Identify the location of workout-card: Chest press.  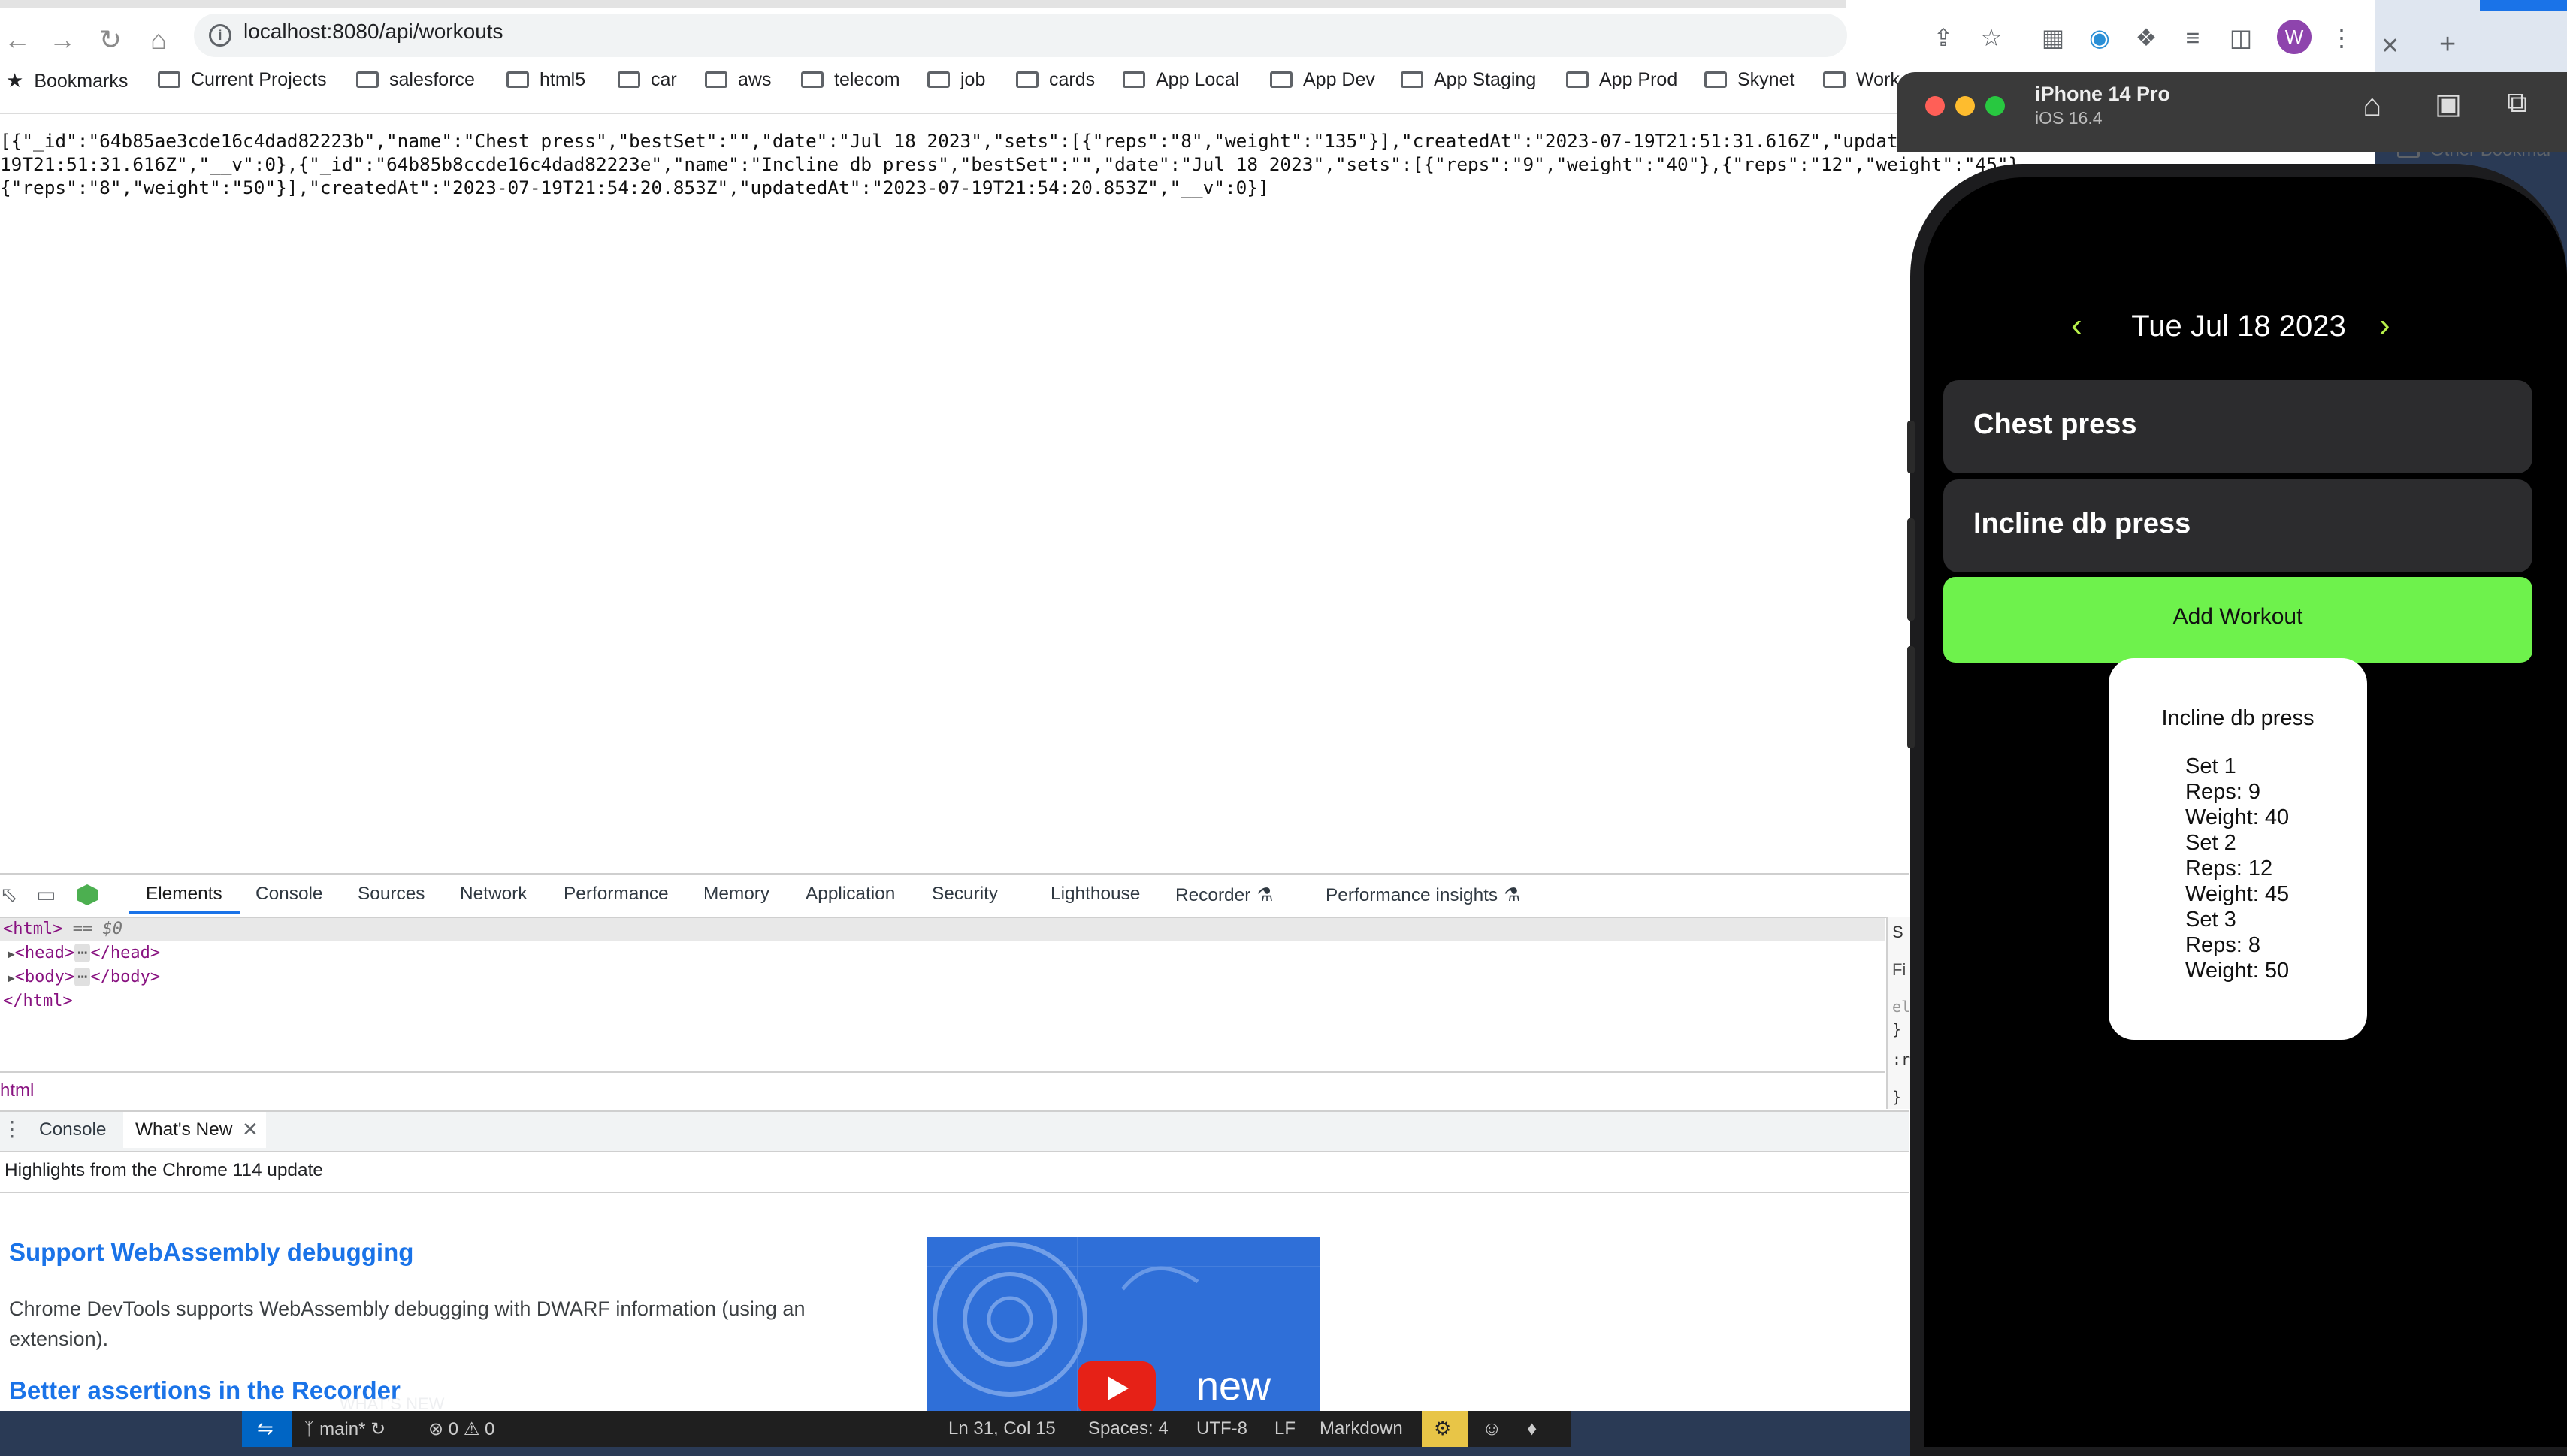
(2237, 426).